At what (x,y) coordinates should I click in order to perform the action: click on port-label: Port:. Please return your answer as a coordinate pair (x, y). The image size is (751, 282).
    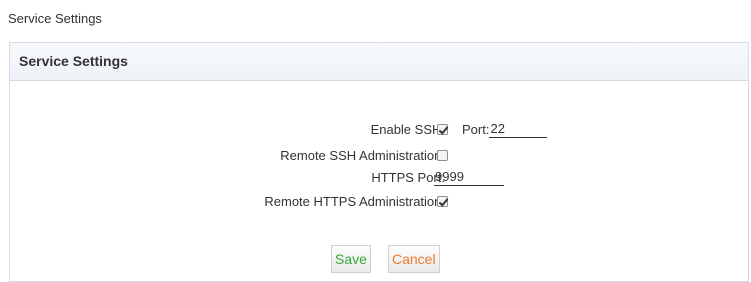
    Looking at the image, I should click on (476, 129).